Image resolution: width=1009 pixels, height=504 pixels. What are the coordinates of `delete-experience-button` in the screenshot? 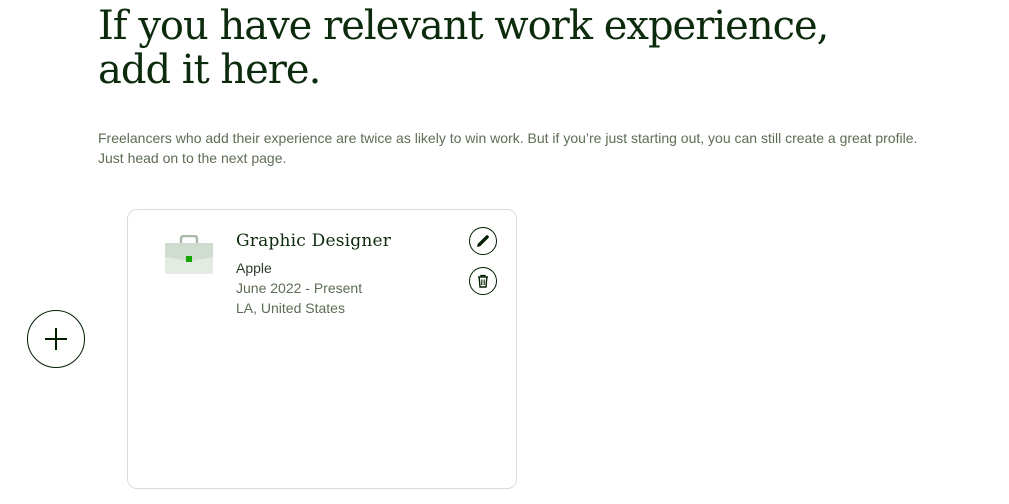 It's located at (483, 281).